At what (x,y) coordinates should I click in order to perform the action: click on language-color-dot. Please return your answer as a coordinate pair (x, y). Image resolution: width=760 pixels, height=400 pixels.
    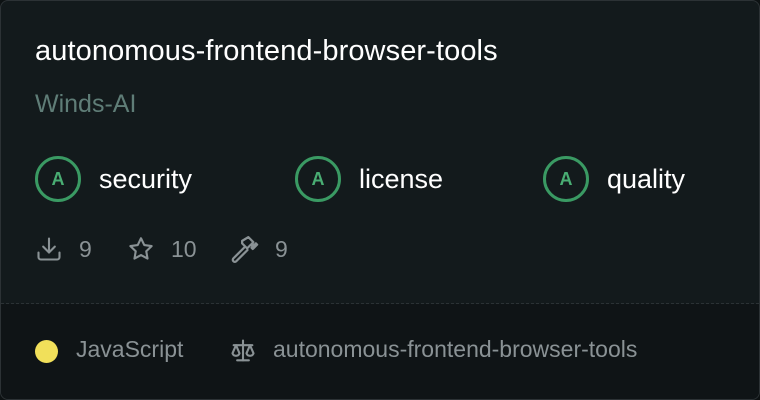
    Looking at the image, I should click on (46, 351).